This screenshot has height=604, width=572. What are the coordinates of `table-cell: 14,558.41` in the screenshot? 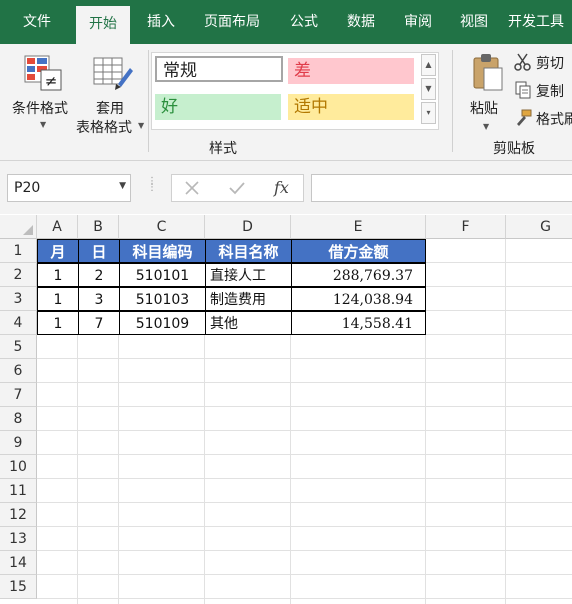 It's located at (358, 323).